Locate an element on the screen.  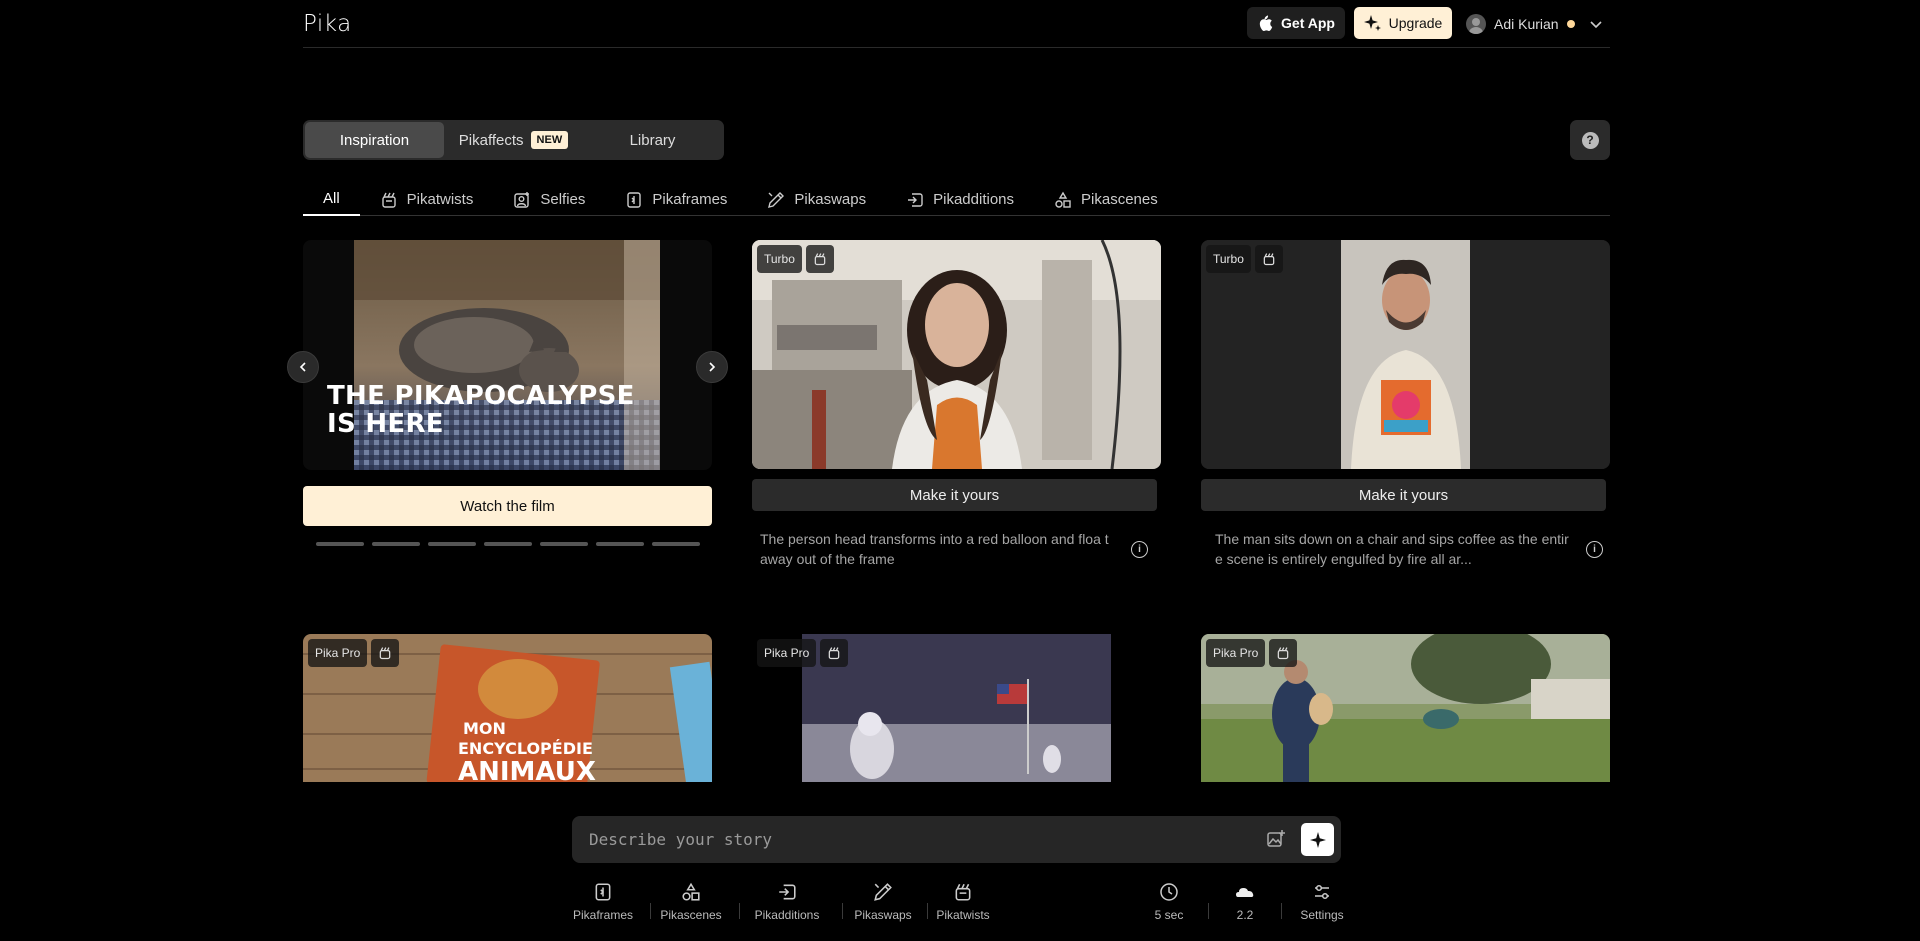
settings-button: Settings is located at coordinates (1322, 902).